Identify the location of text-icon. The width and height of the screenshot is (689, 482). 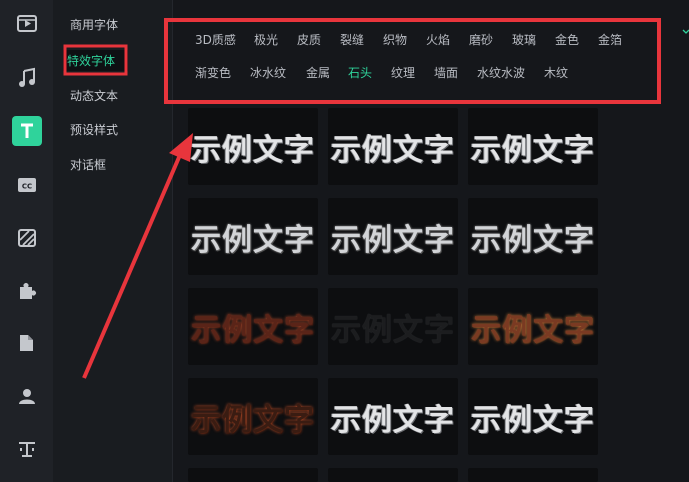
(27, 131).